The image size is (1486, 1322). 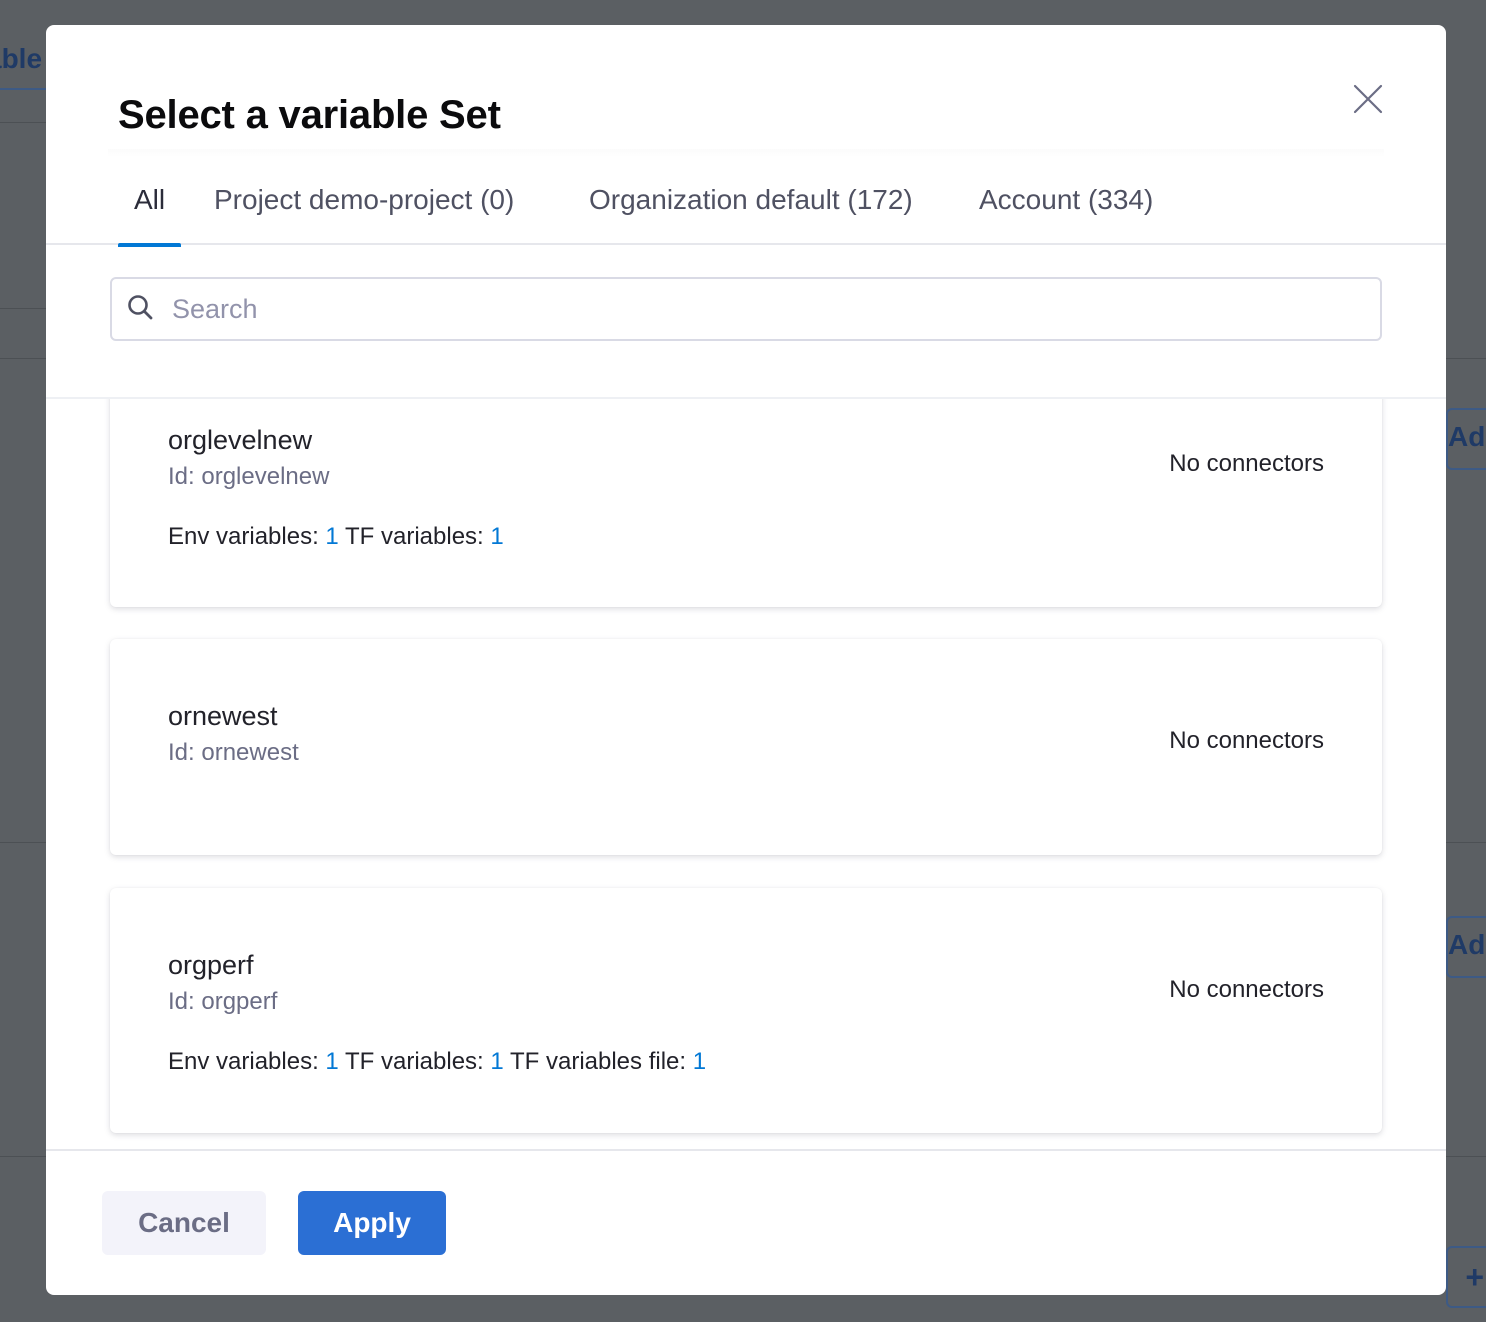 What do you see at coordinates (767, 309) in the screenshot?
I see `search-input` at bounding box center [767, 309].